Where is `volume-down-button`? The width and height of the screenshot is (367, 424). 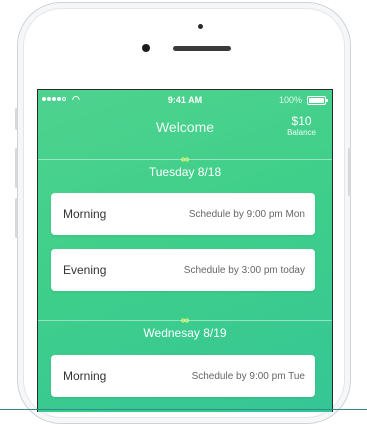 volume-down-button is located at coordinates (16, 218).